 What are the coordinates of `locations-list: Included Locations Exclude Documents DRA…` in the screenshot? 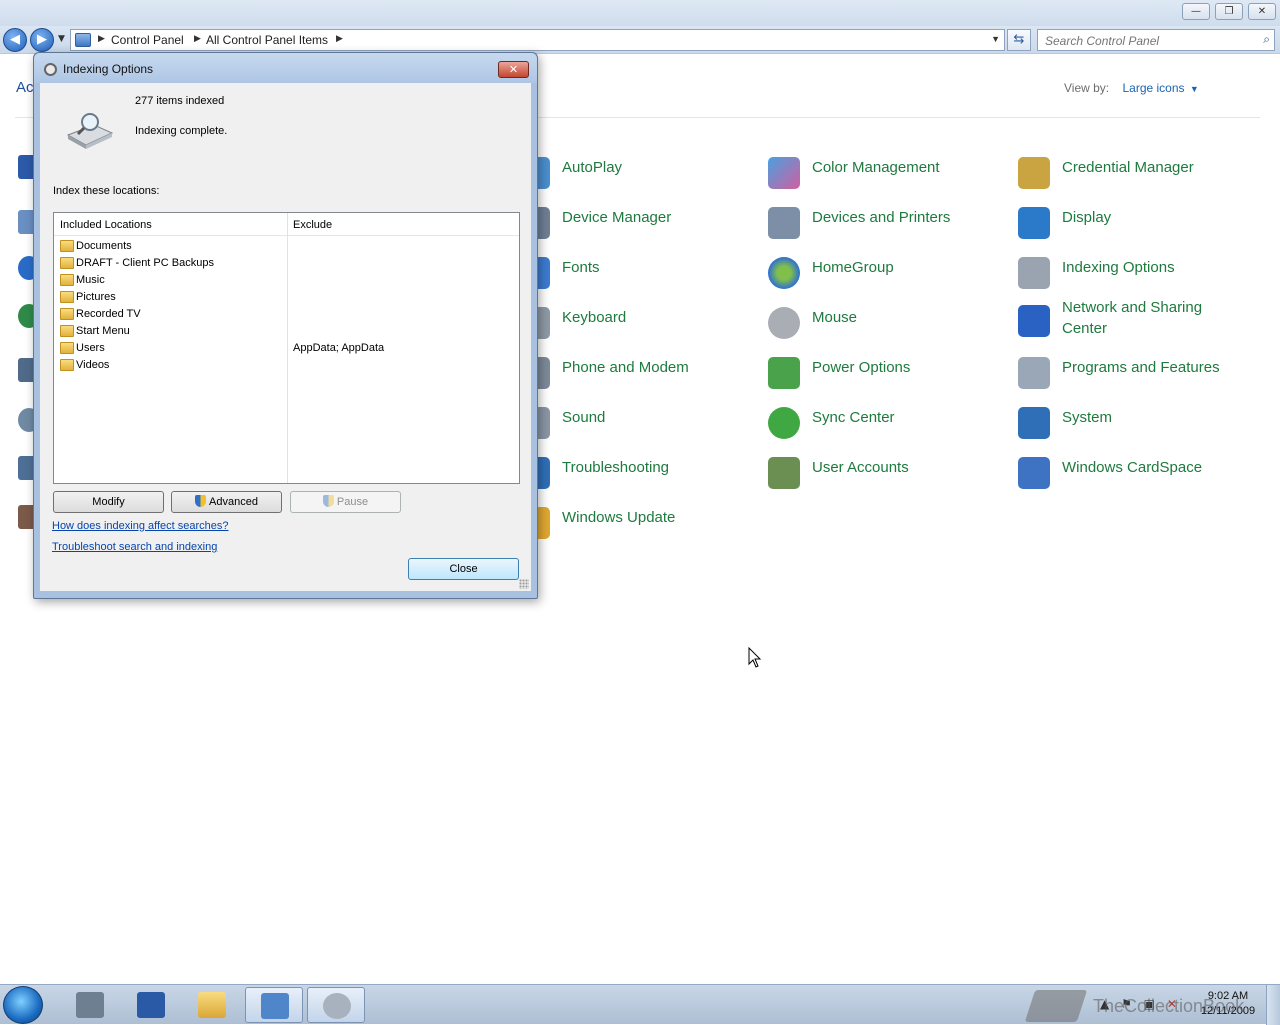 It's located at (286, 348).